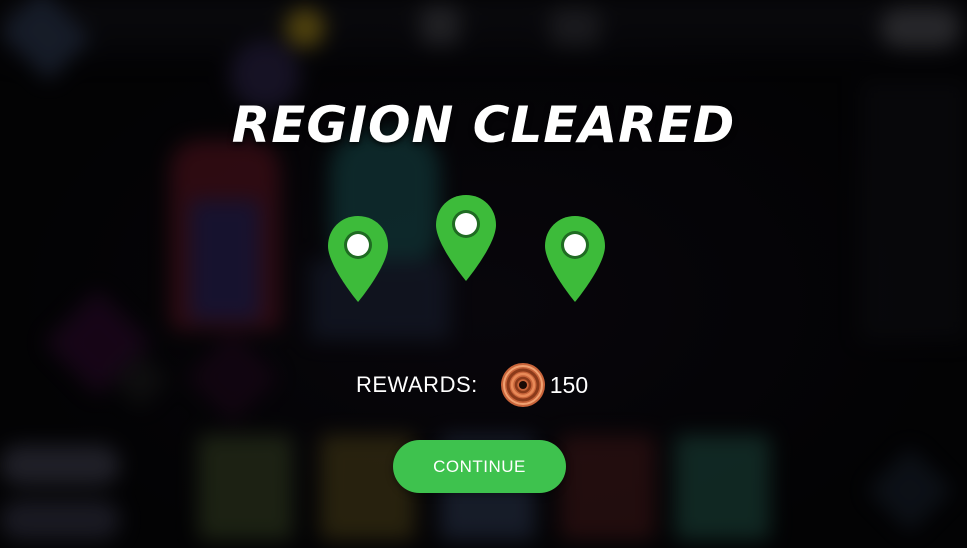 The width and height of the screenshot is (967, 548). I want to click on rewards-row: REWARDS: 150, so click(472, 385).